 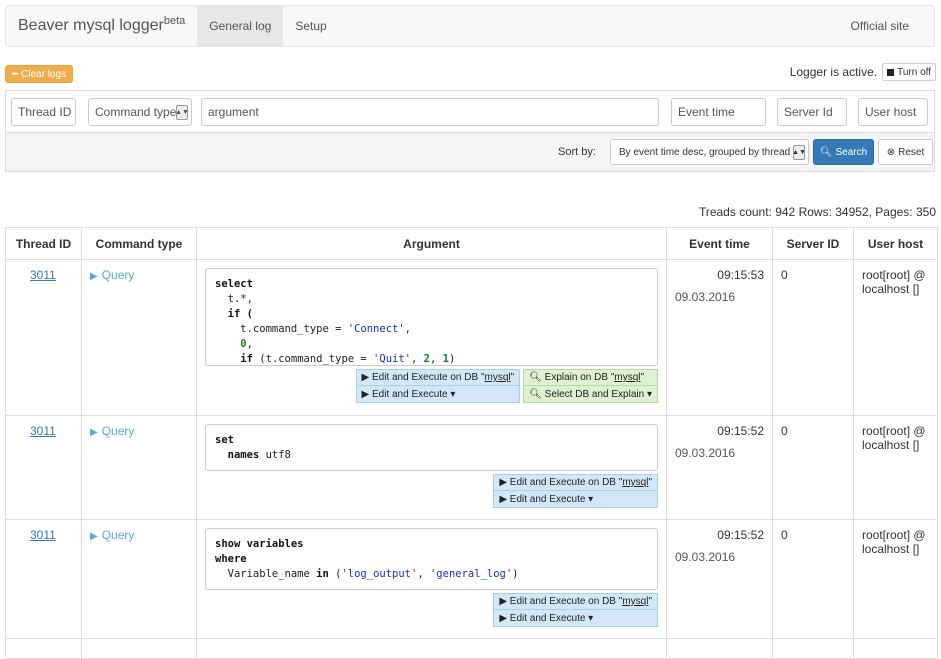 I want to click on table-row, so click(x=471, y=648).